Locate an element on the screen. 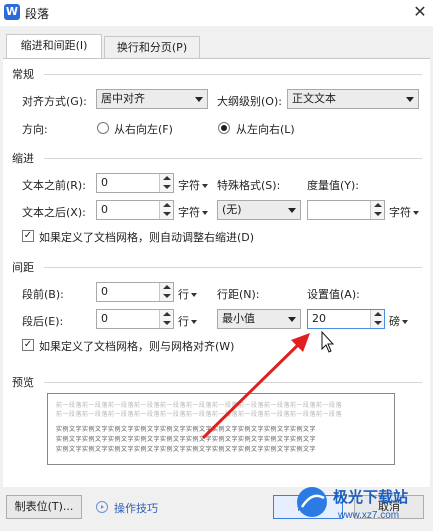 The width and height of the screenshot is (433, 531). annotation-arrow is located at coordinates (268, 385).